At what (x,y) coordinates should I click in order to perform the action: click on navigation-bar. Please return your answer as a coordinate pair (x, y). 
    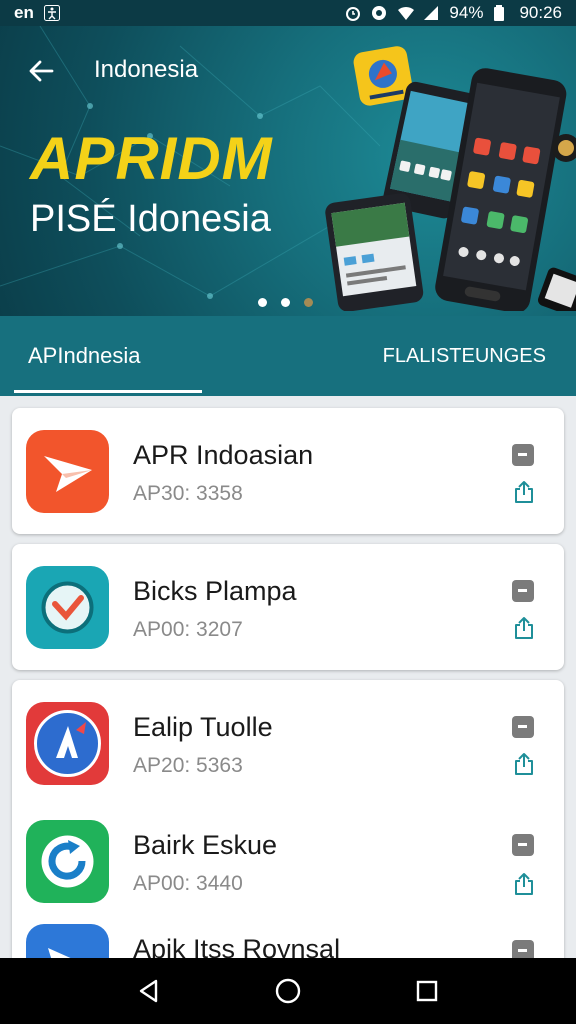
    Looking at the image, I should click on (288, 991).